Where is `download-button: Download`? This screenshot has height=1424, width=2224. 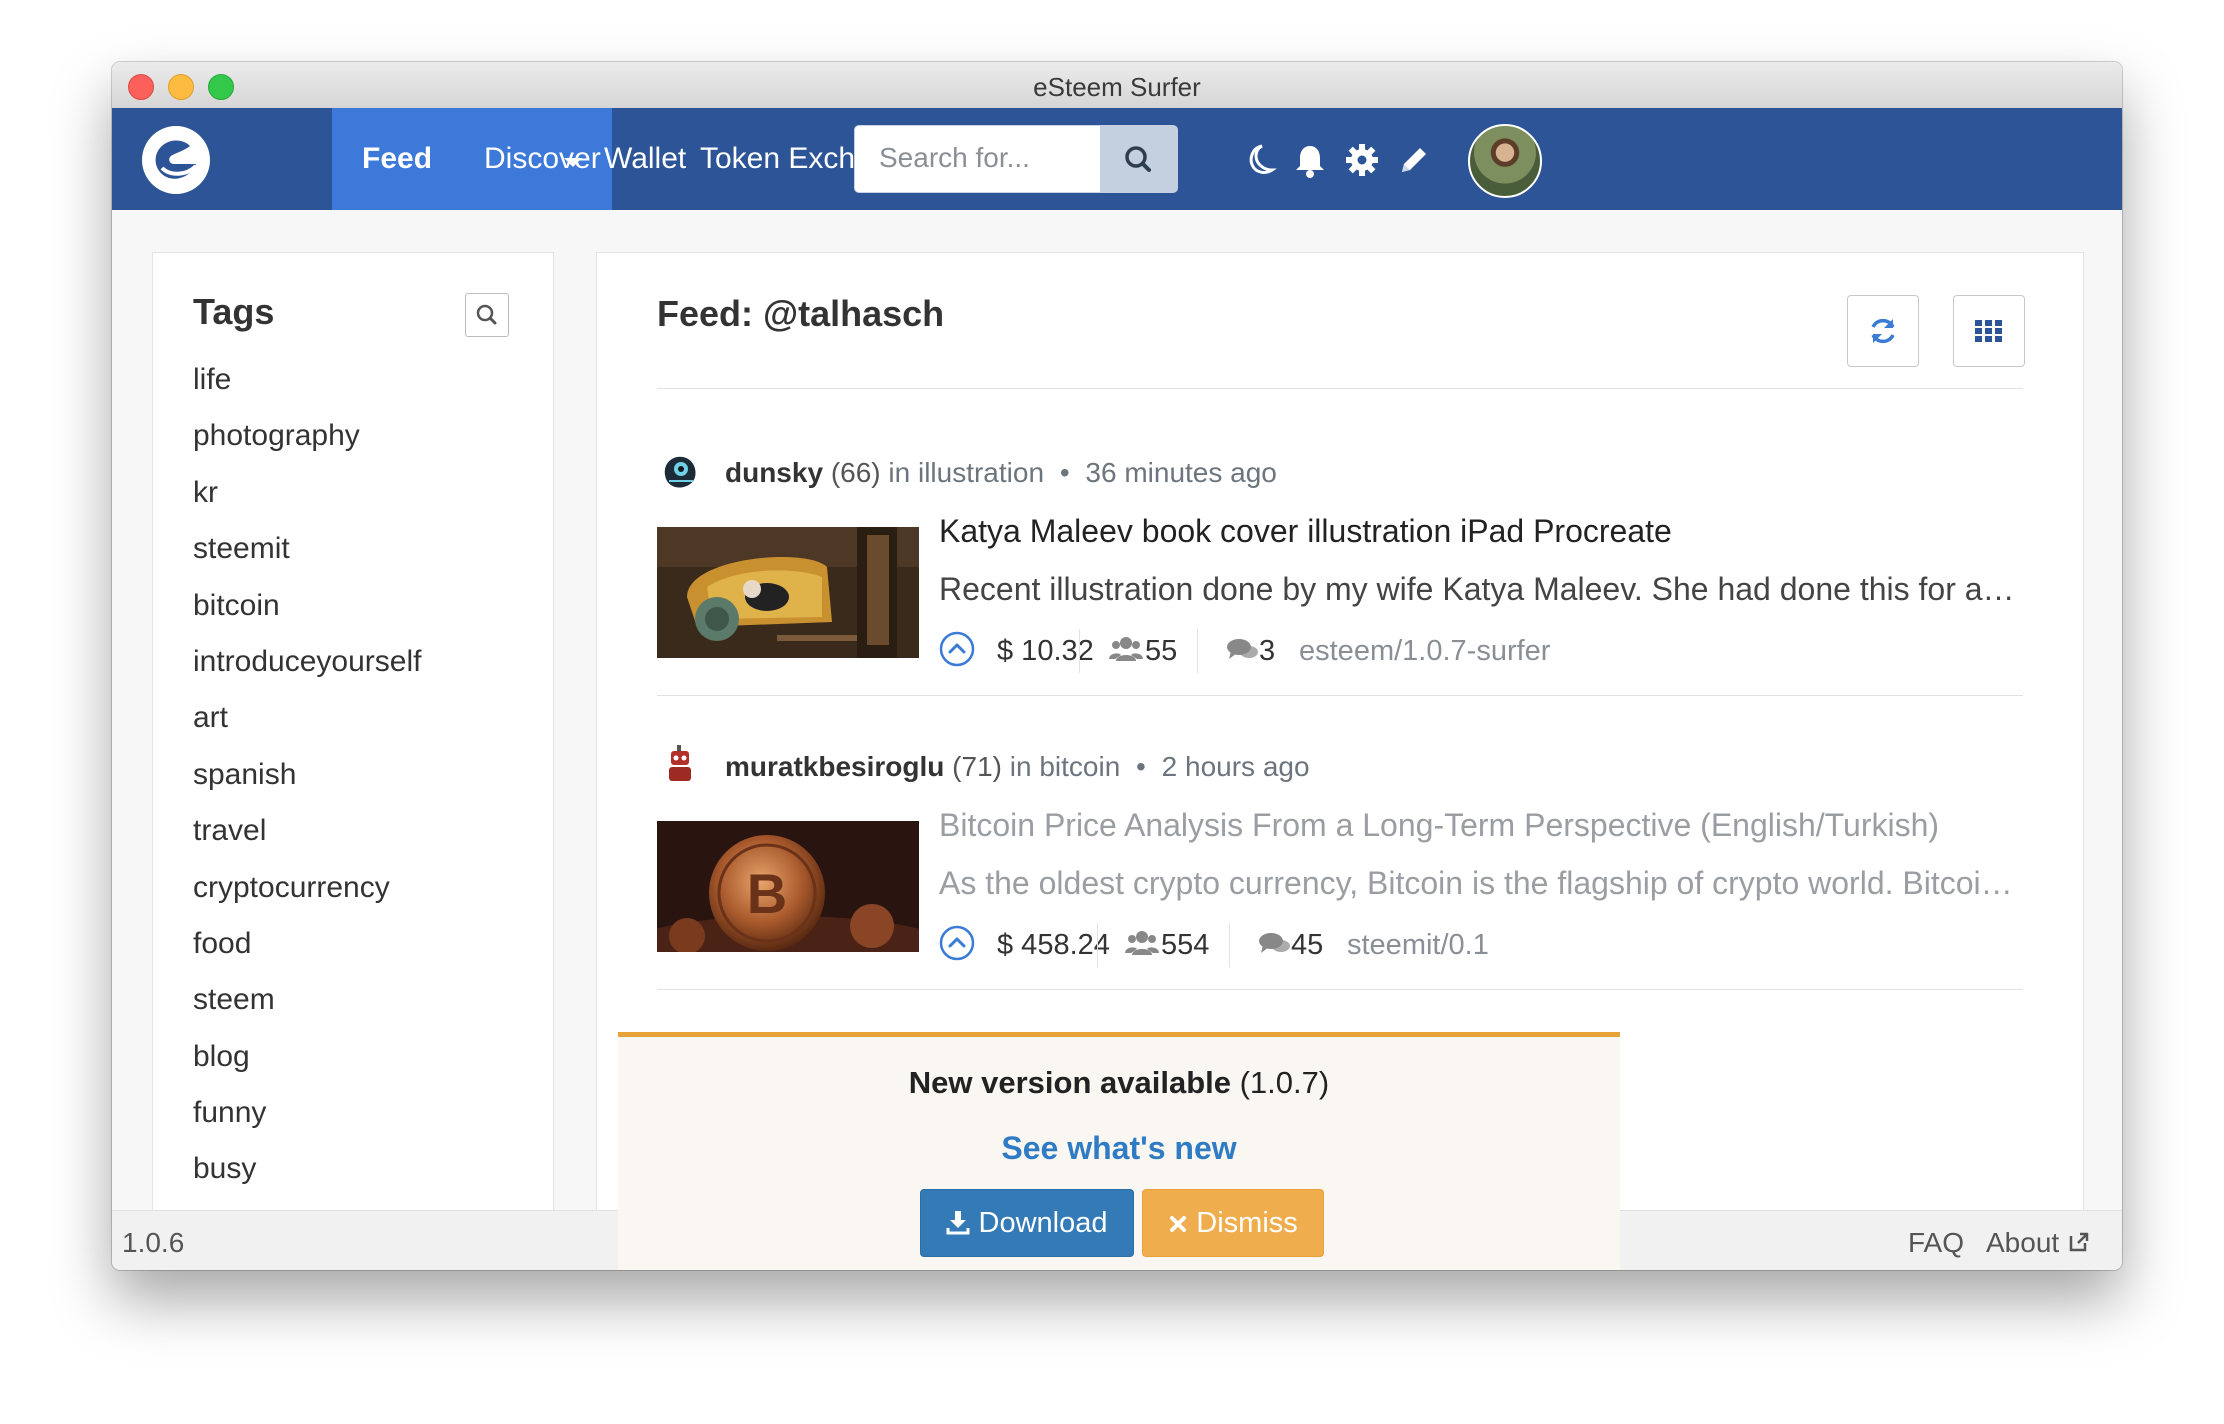
download-button: Download is located at coordinates (1027, 1223).